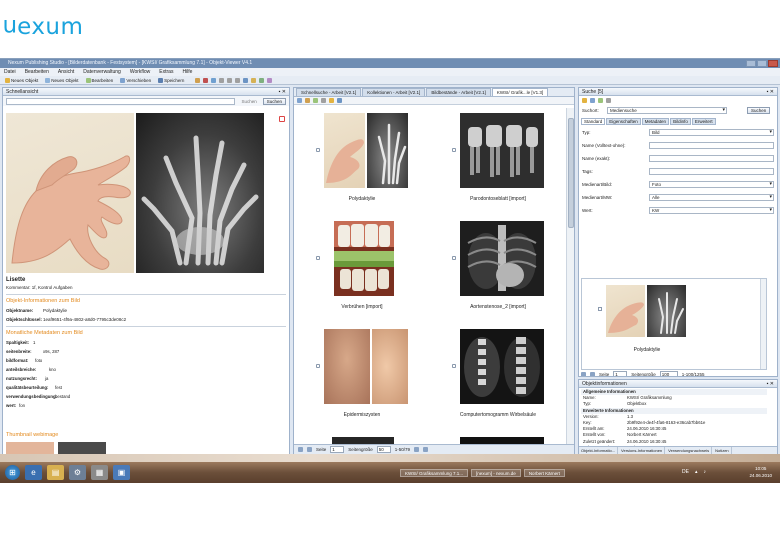 This screenshot has height=540, width=780. Describe the element at coordinates (171, 80) in the screenshot. I see `toolbar-save: Speichern` at that location.